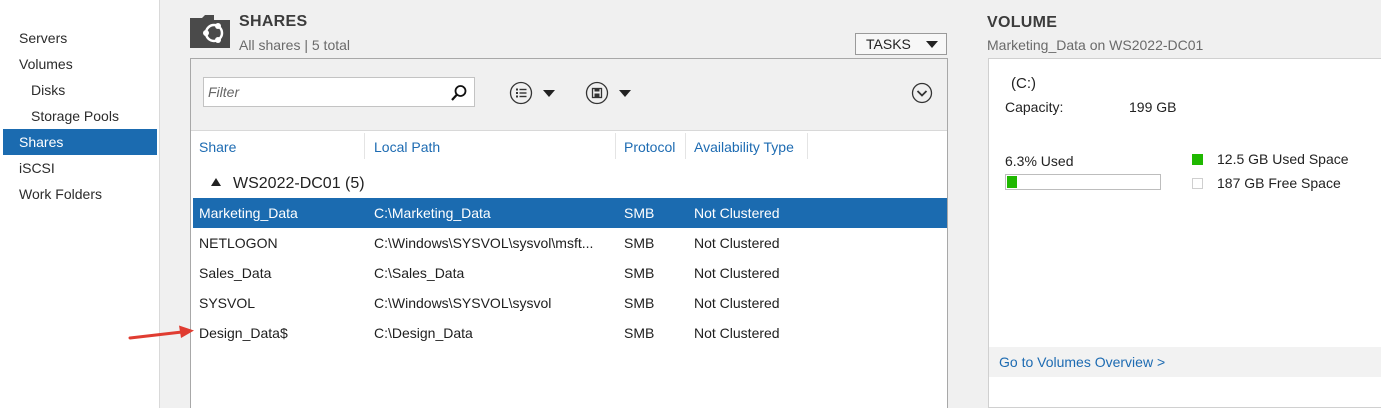  Describe the element at coordinates (80, 38) in the screenshot. I see `nav-item-servers: Servers` at that location.